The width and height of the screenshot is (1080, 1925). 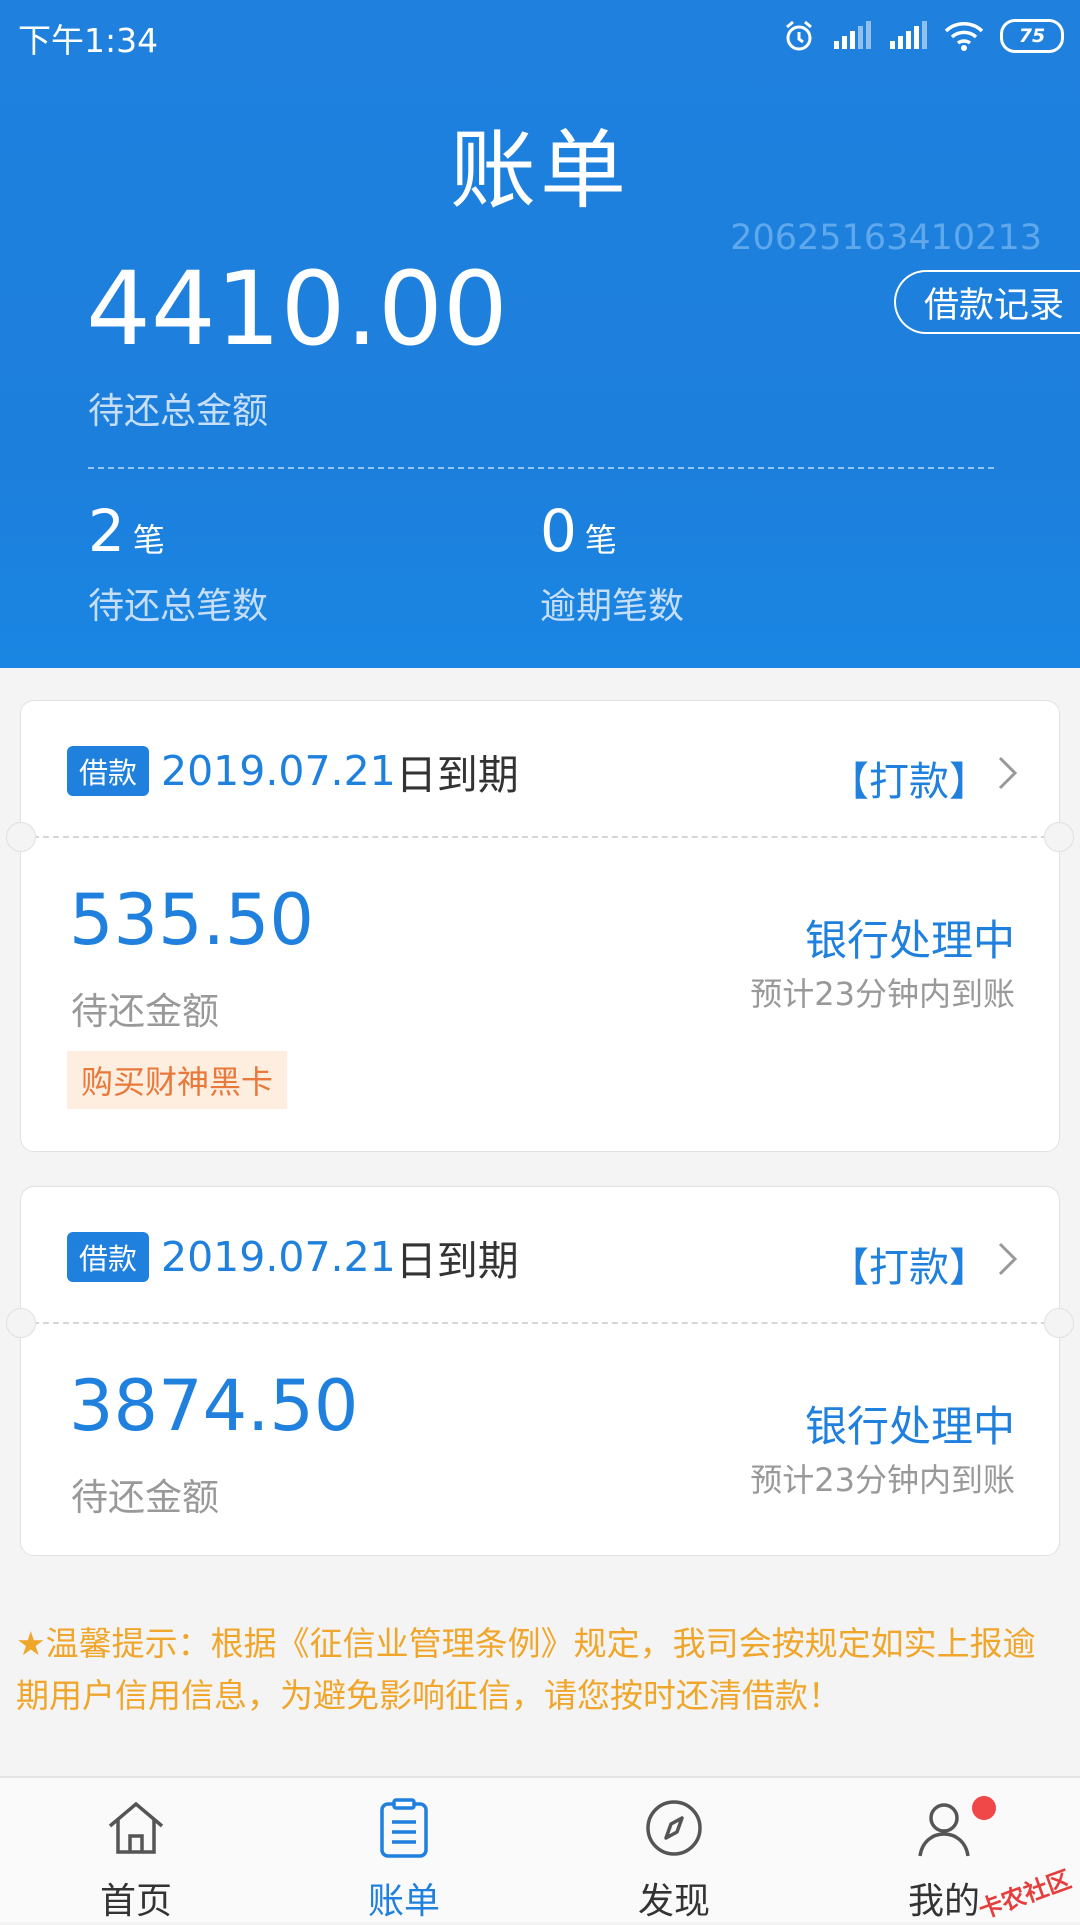 What do you see at coordinates (178, 563) in the screenshot?
I see `pending-count: 2笔 待还总笔数` at bounding box center [178, 563].